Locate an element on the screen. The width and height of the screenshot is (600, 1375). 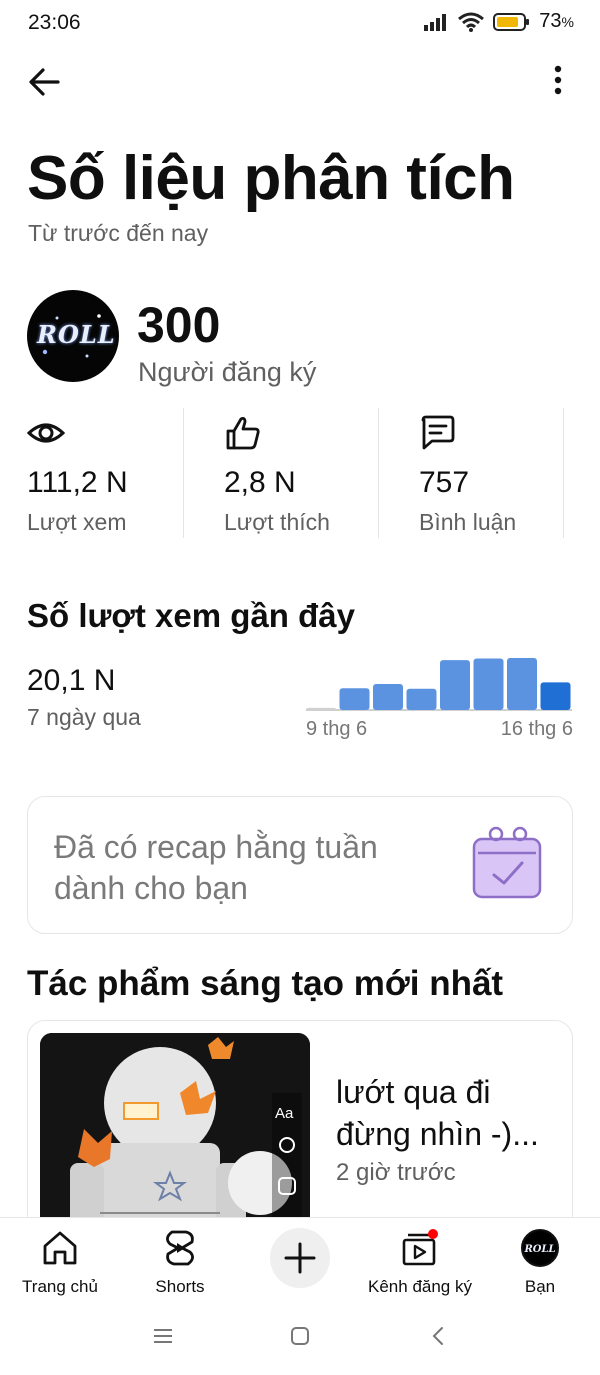
x-tick-label: 16 thg 6 is located at coordinates (537, 729).